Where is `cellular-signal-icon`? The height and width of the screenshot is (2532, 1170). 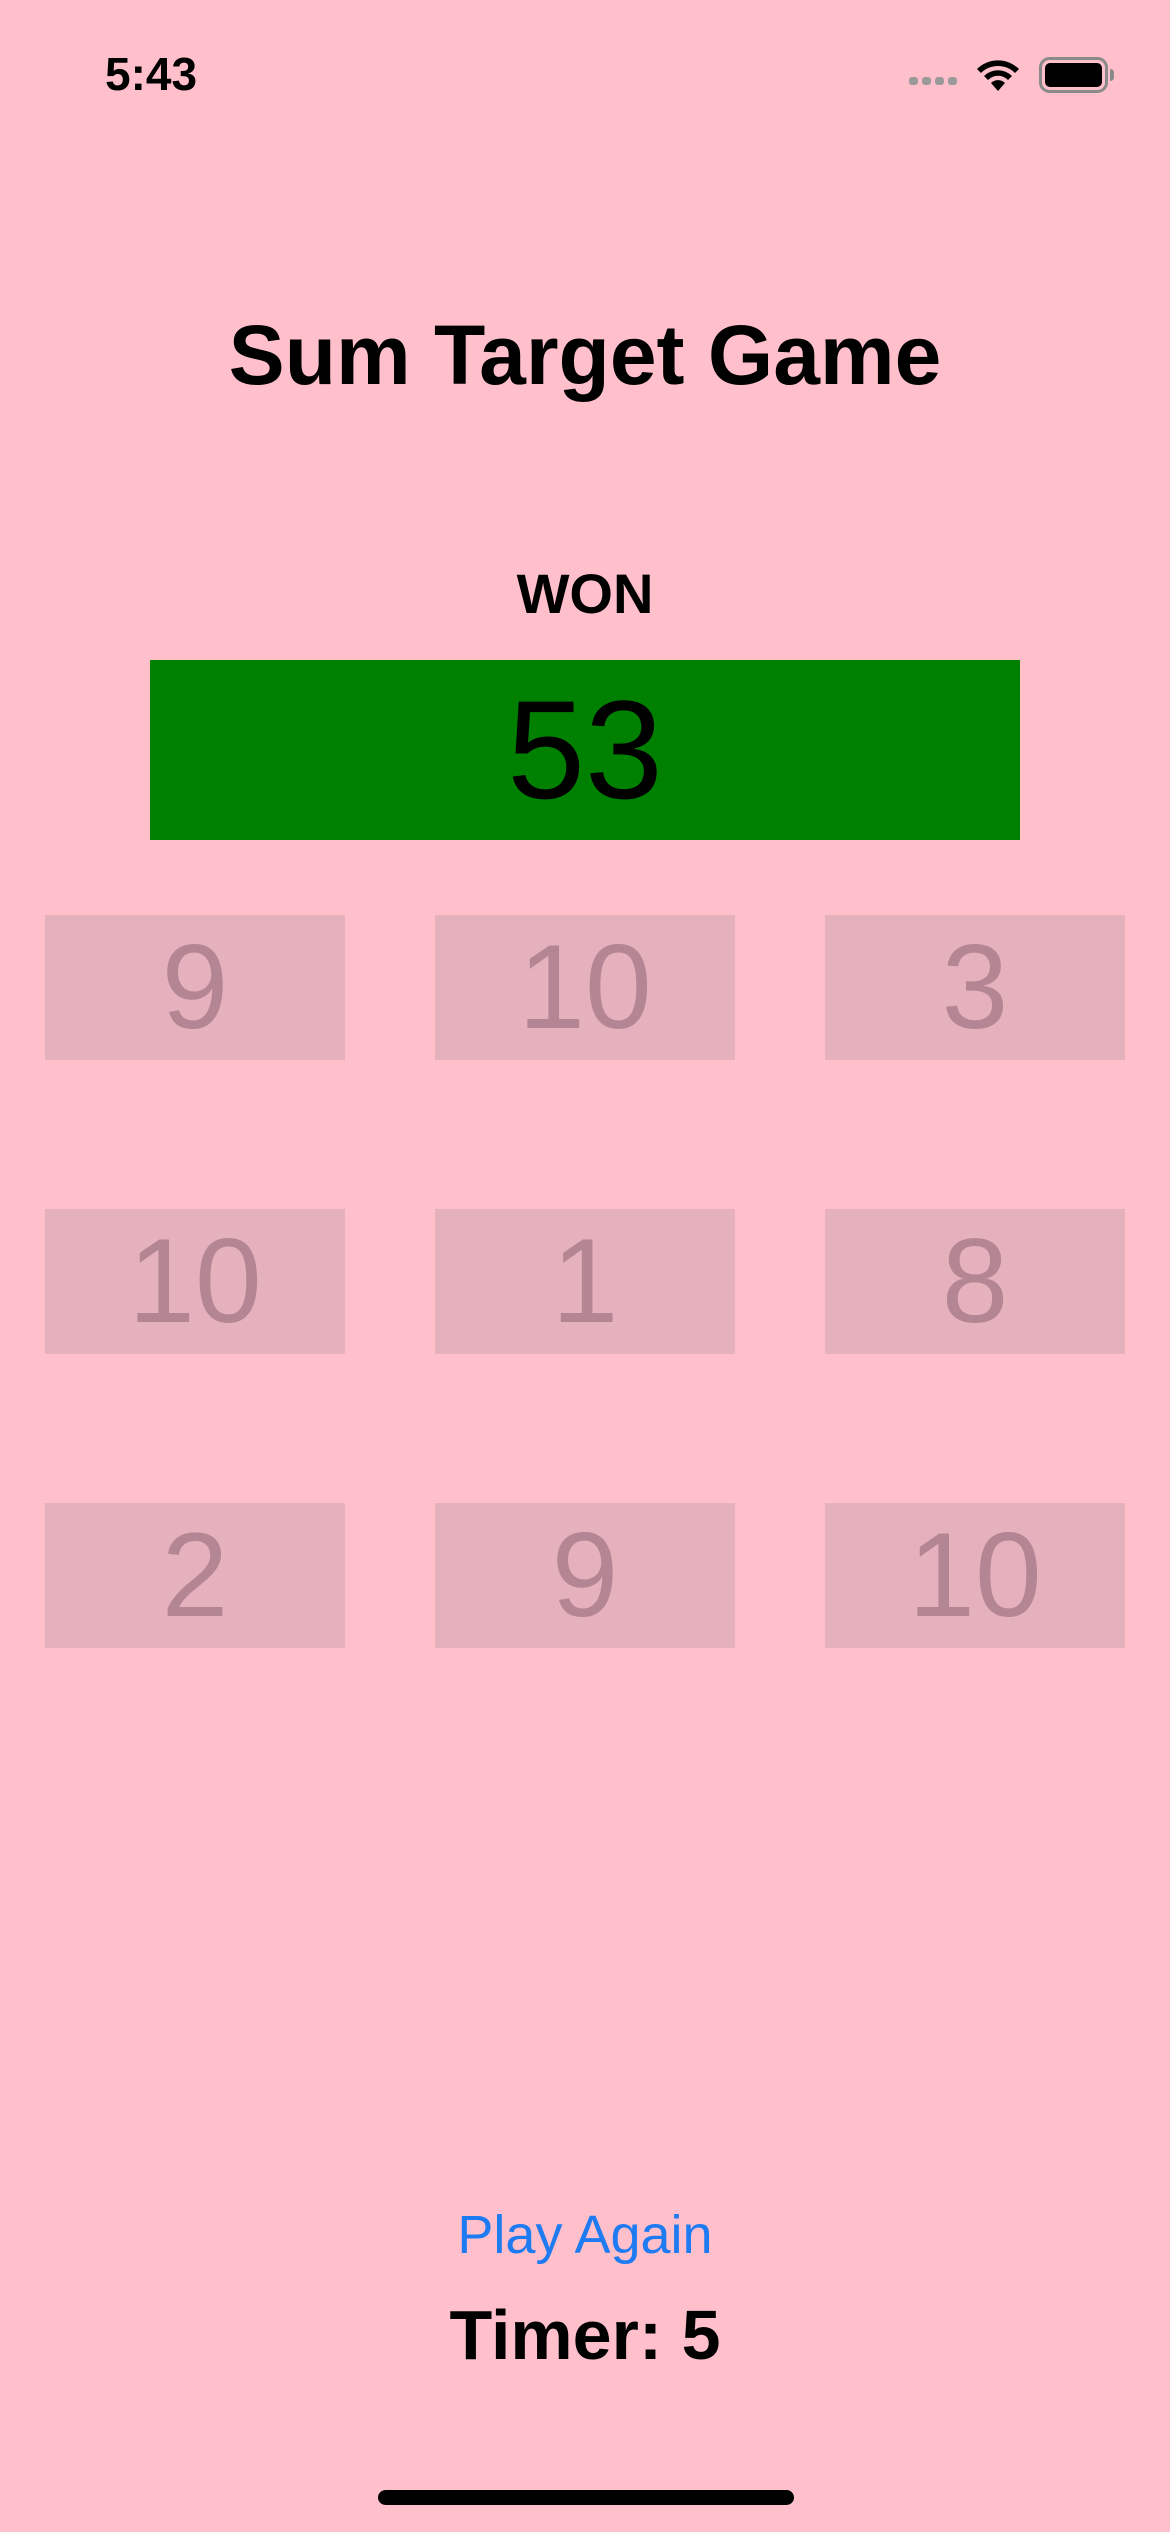 cellular-signal-icon is located at coordinates (933, 75).